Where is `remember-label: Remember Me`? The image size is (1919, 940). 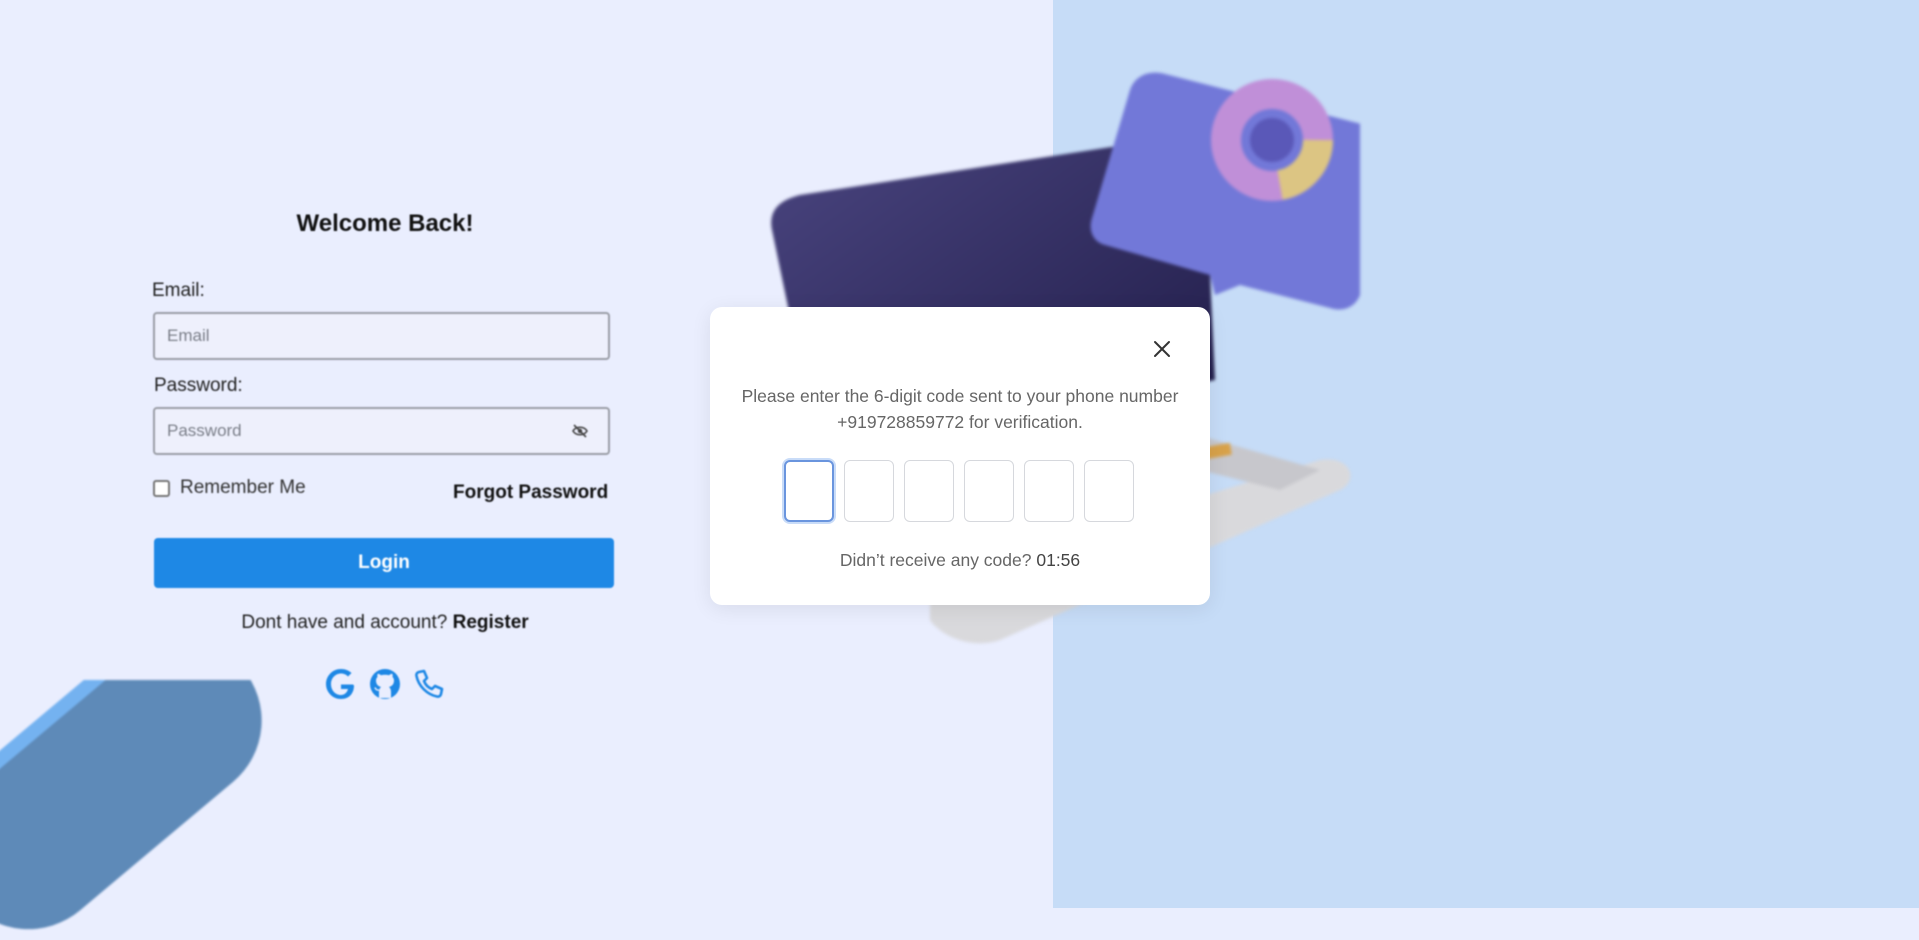
remember-label: Remember Me is located at coordinates (243, 487).